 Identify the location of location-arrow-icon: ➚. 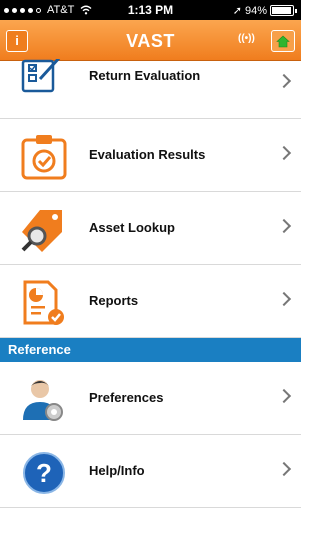
(237, 11).